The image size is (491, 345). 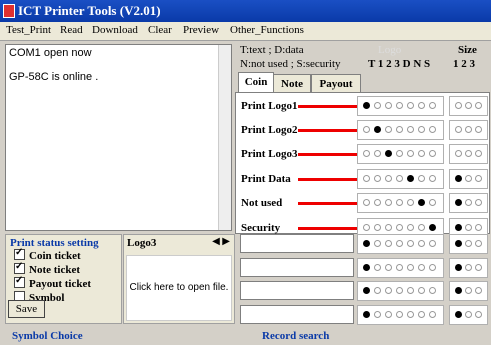 What do you see at coordinates (179, 288) in the screenshot?
I see `logo3-open-file: Click here to open file.` at bounding box center [179, 288].